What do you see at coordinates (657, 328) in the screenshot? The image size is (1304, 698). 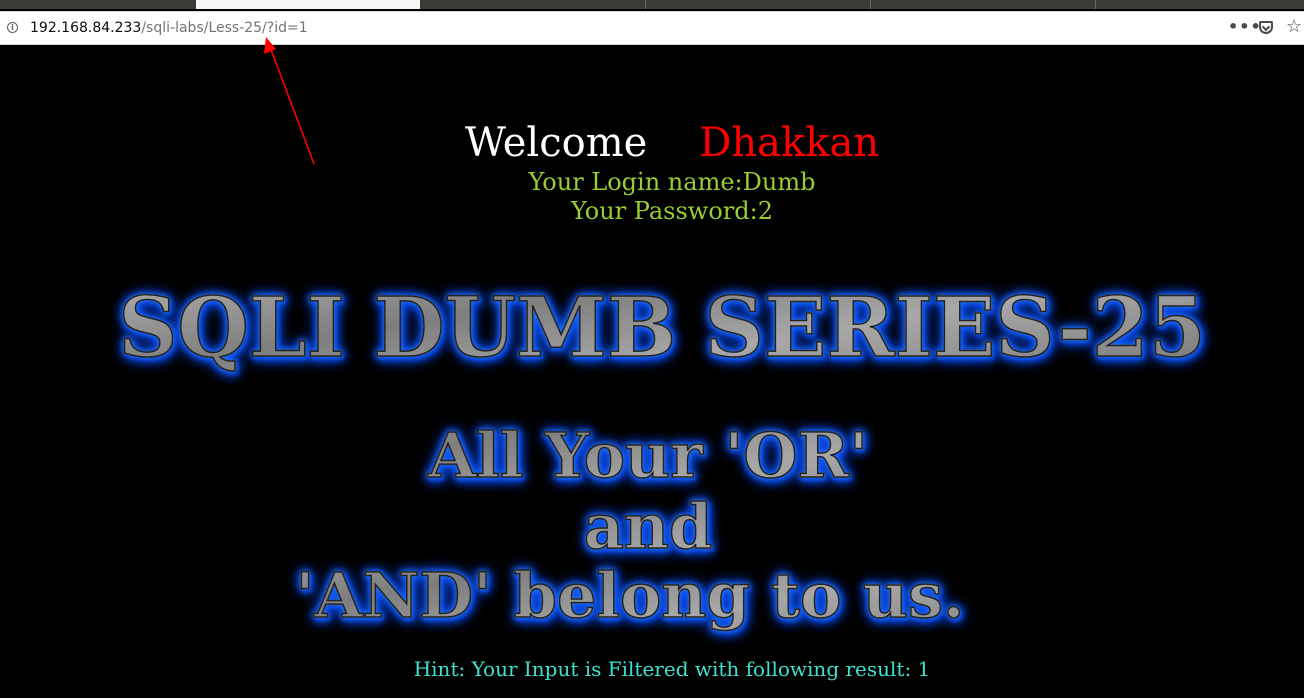 I see `series-title-banner: SQLI DUMB SERIES-25` at bounding box center [657, 328].